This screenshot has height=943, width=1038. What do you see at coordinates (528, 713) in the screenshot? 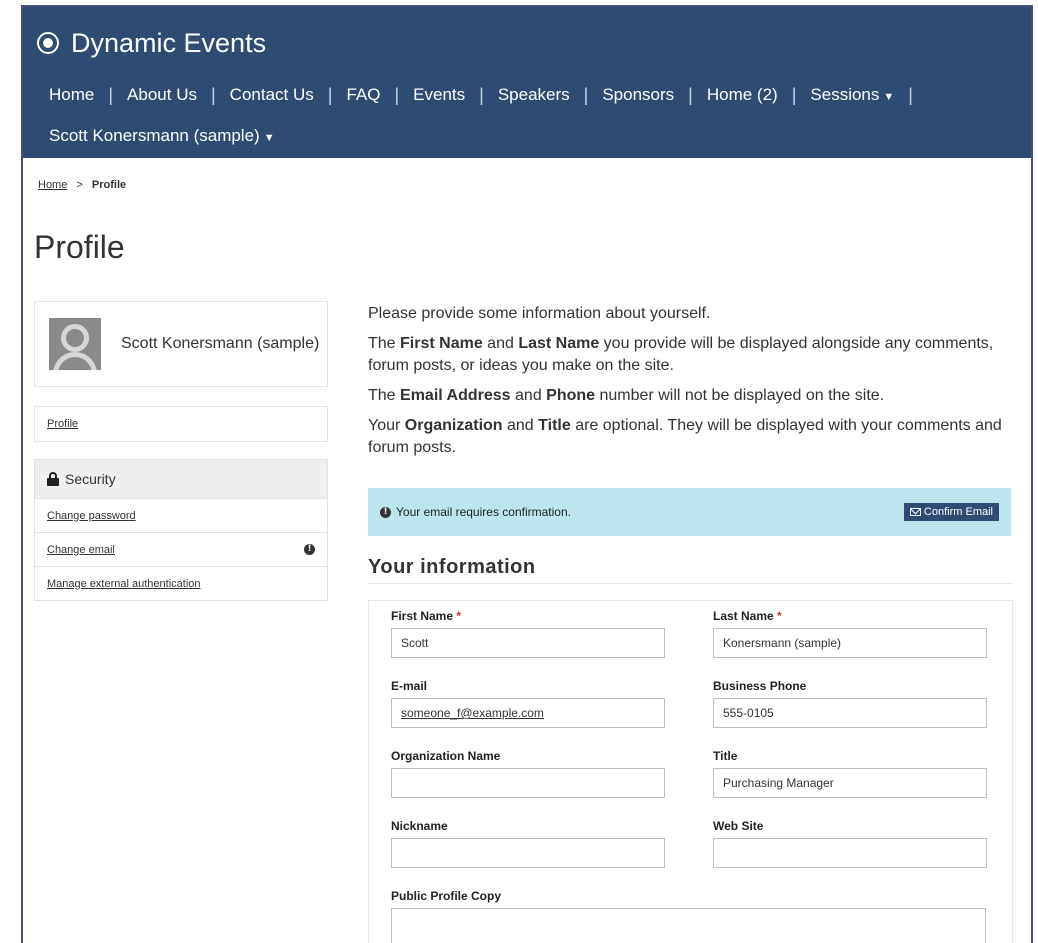
I see `email-field: someone_f@example.com` at bounding box center [528, 713].